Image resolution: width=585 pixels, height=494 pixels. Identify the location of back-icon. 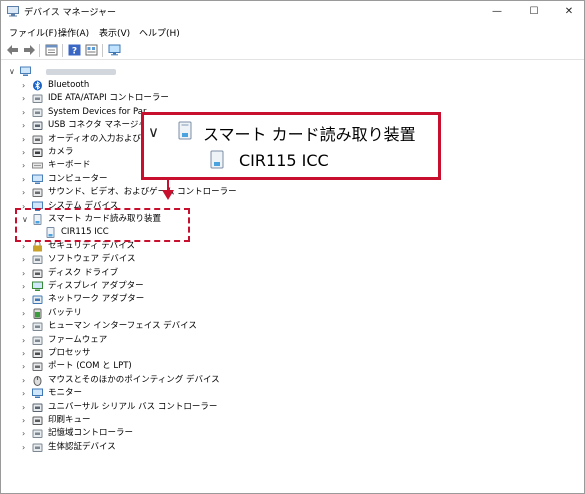
(12, 50).